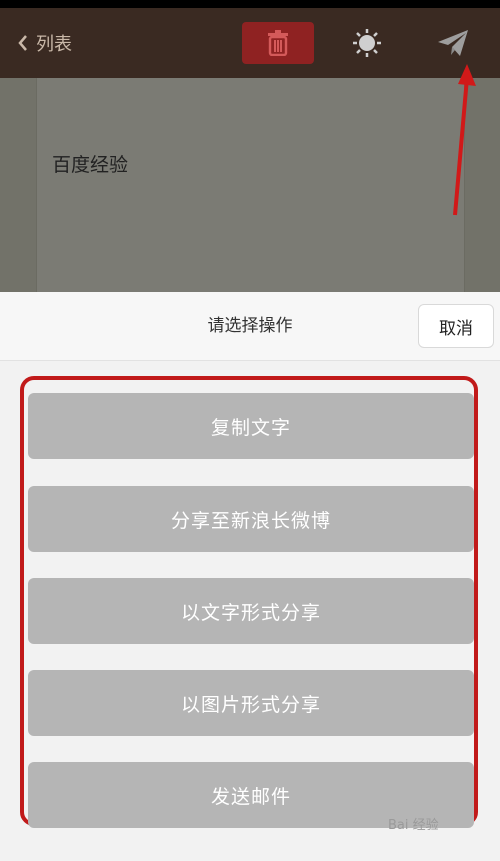 The height and width of the screenshot is (861, 500). I want to click on send-icon, so click(453, 43).